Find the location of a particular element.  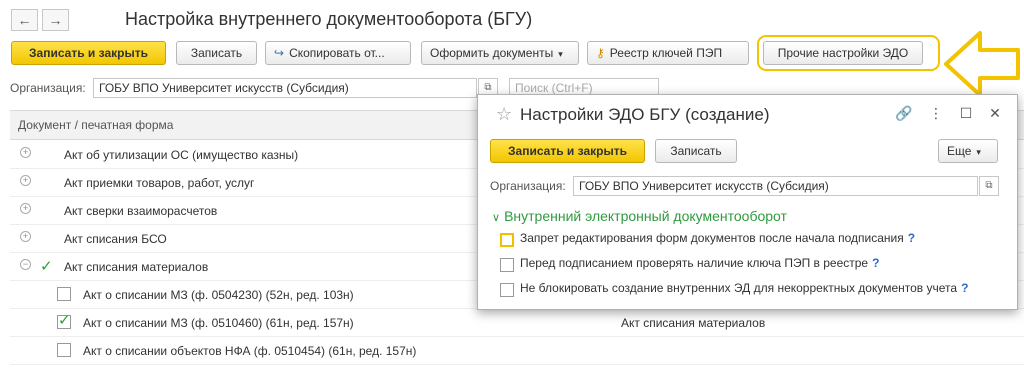

make-documents-button: Оформить документы ▾ is located at coordinates (500, 53).